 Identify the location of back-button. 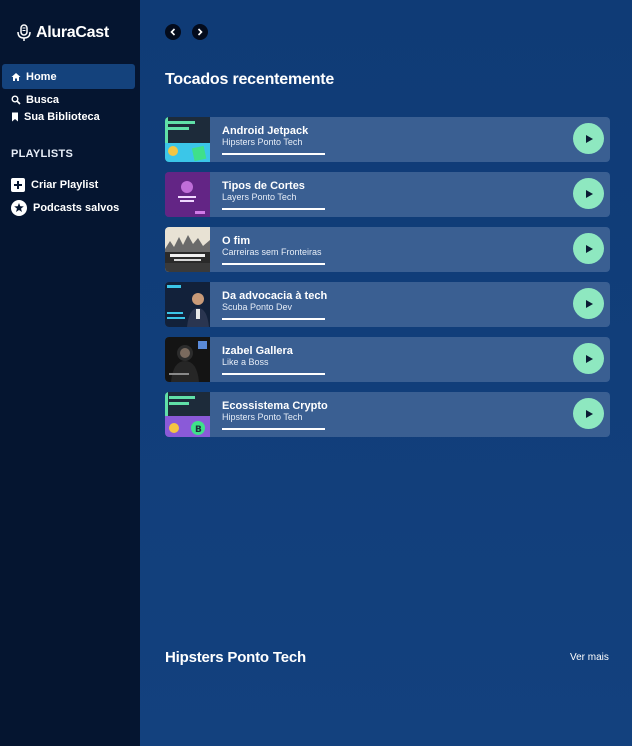
(173, 32).